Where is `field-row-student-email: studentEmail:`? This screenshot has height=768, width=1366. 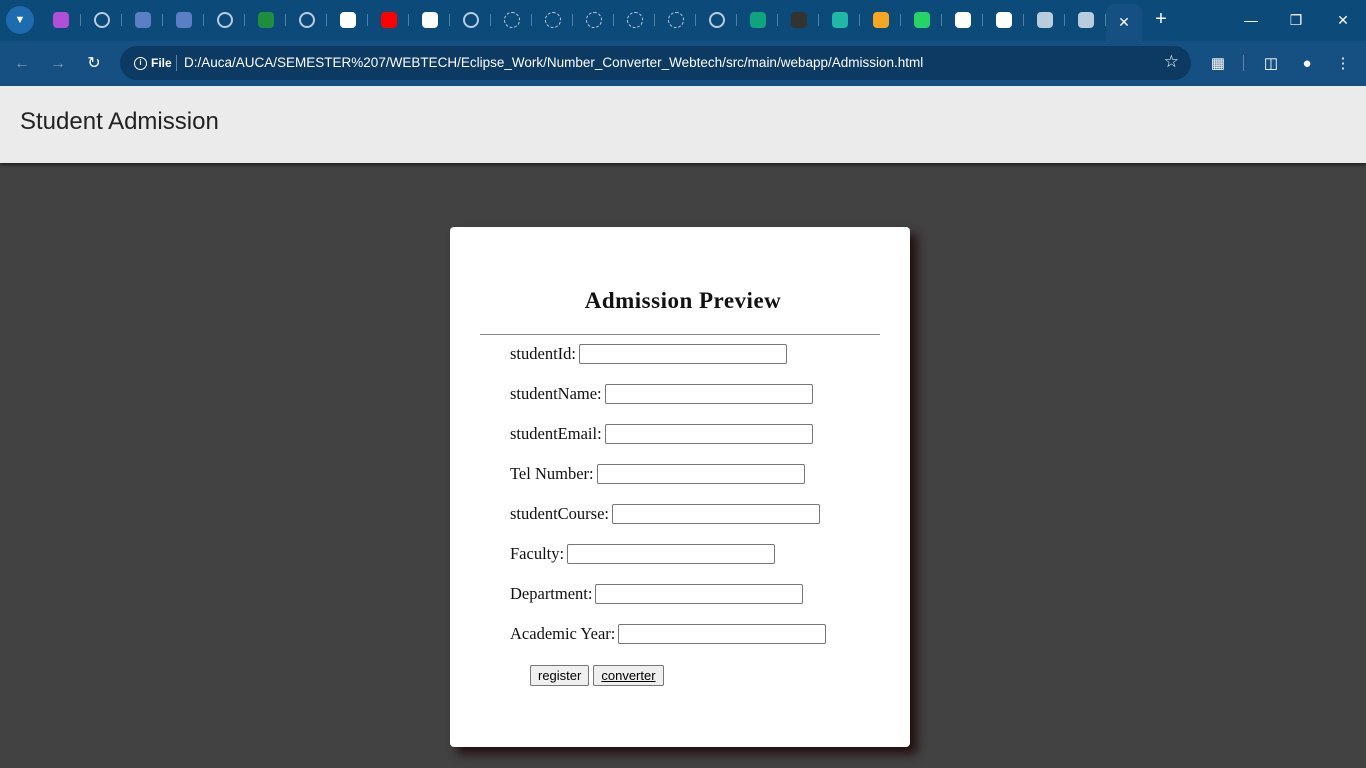 field-row-student-email: studentEmail: is located at coordinates (661, 434).